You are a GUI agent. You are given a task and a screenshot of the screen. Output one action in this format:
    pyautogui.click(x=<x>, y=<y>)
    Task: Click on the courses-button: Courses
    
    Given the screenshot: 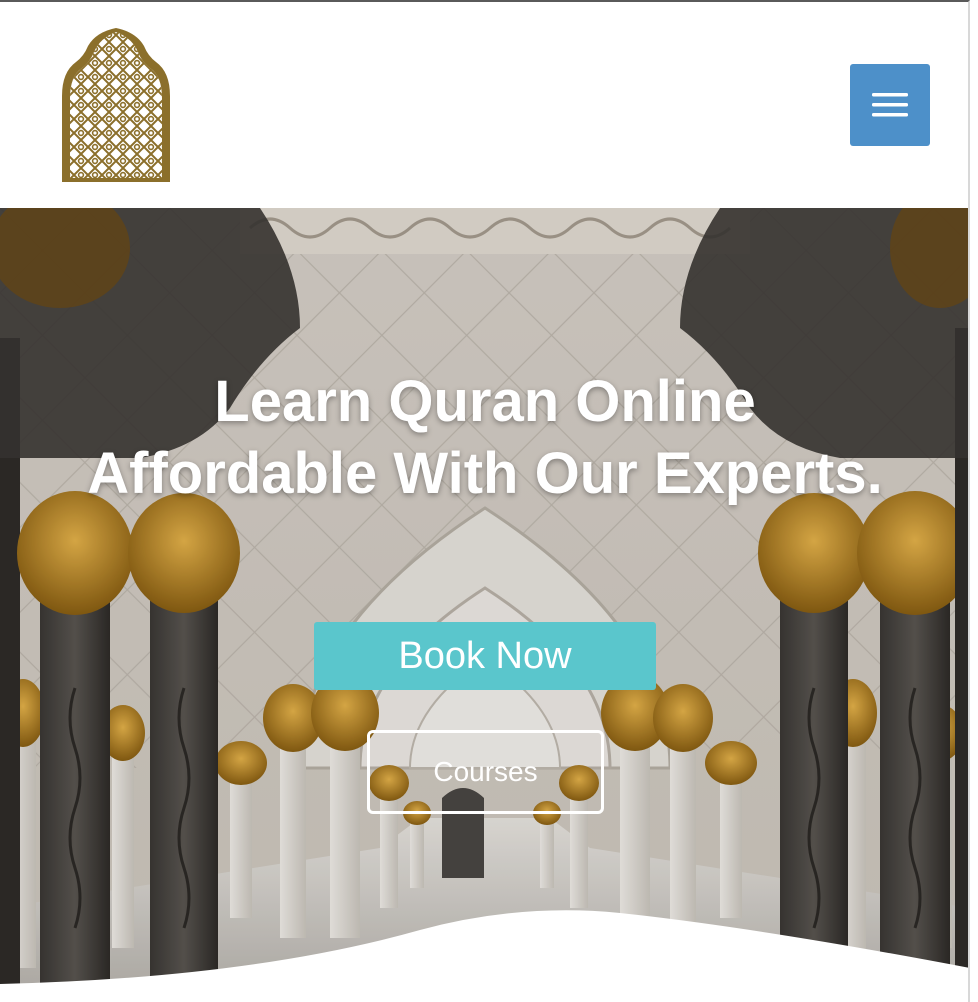 What is the action you would take?
    pyautogui.click(x=485, y=772)
    